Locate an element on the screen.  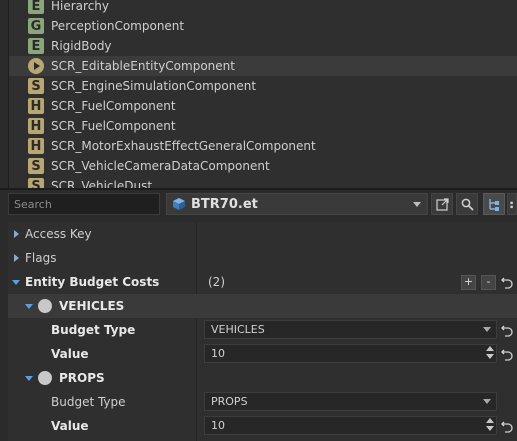
component-item: E Hierarchy is located at coordinates (263, 8).